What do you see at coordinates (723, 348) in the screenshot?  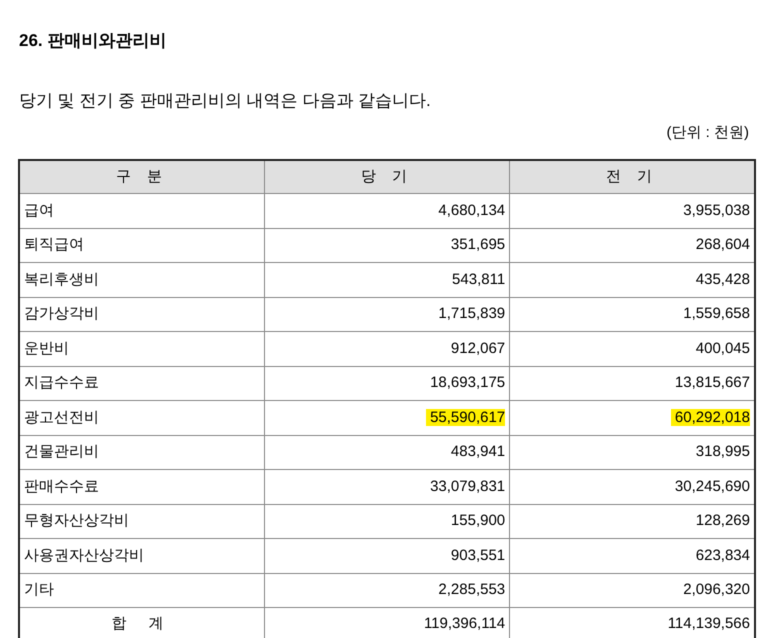 I see `amount-text: 400,045` at bounding box center [723, 348].